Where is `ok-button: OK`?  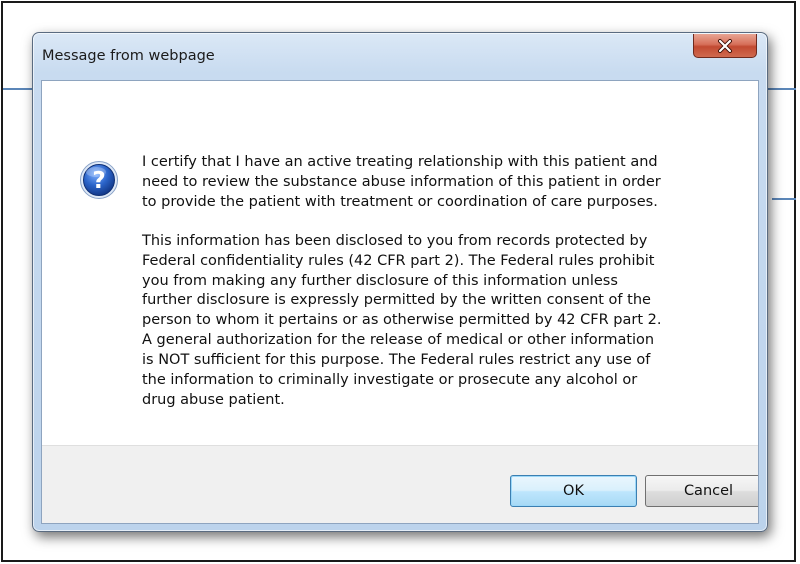 ok-button: OK is located at coordinates (573, 491).